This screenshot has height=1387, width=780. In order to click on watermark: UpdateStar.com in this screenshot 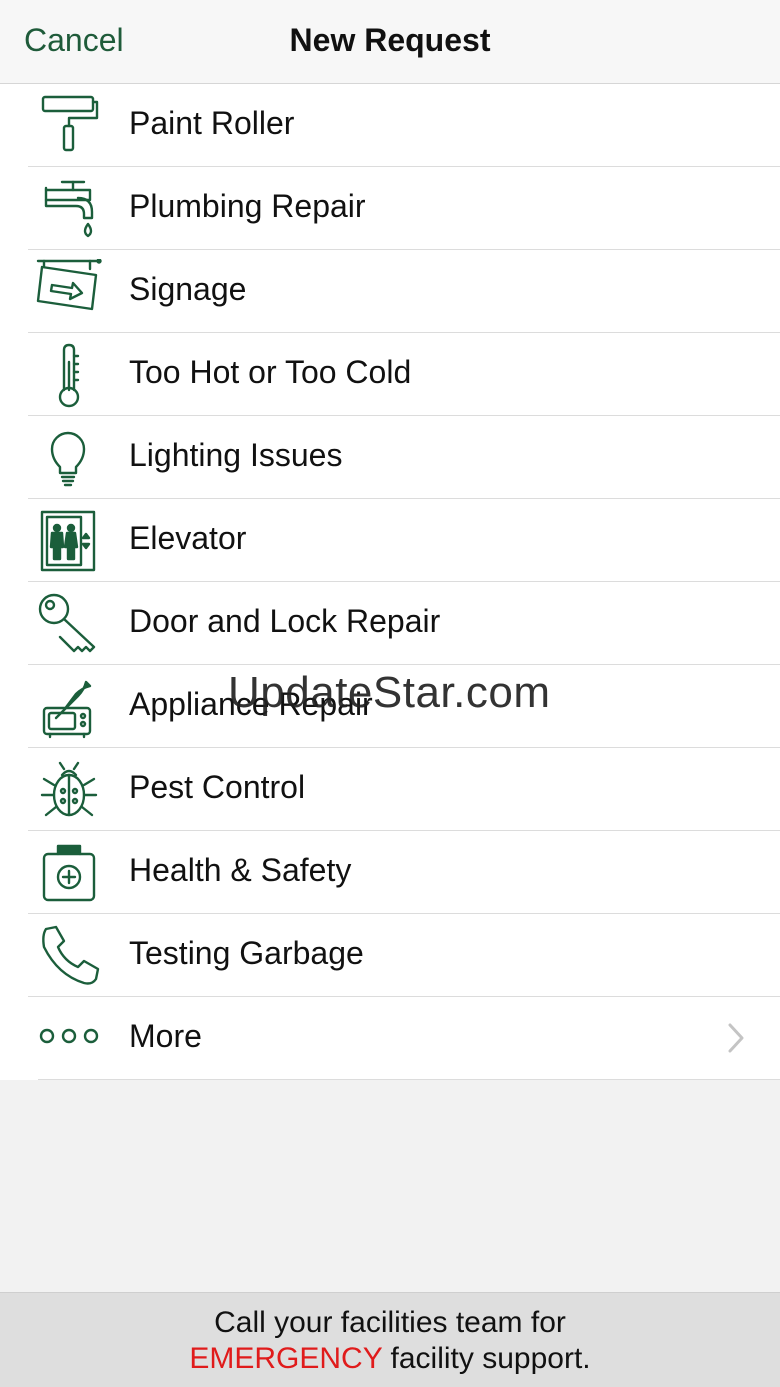, I will do `click(389, 692)`.